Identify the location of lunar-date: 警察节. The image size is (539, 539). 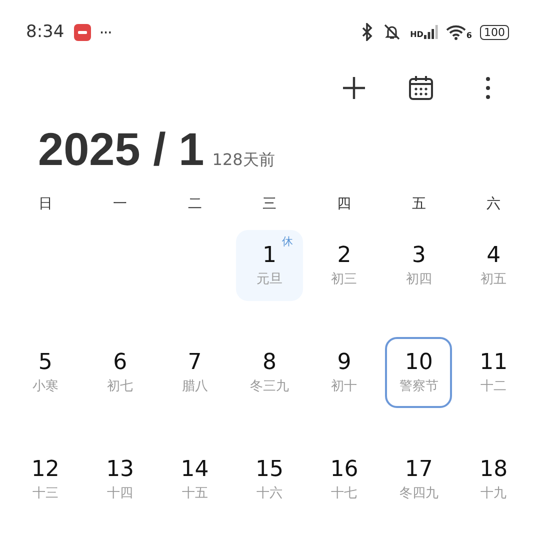
(418, 386).